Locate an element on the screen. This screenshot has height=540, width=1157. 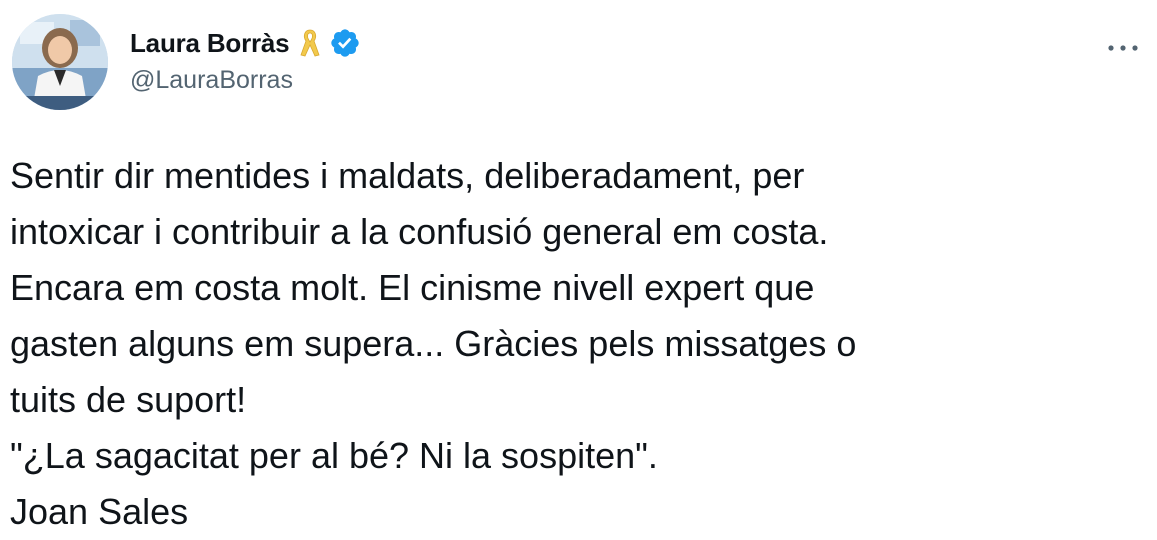
more-horizontal-icon is located at coordinates (1123, 48).